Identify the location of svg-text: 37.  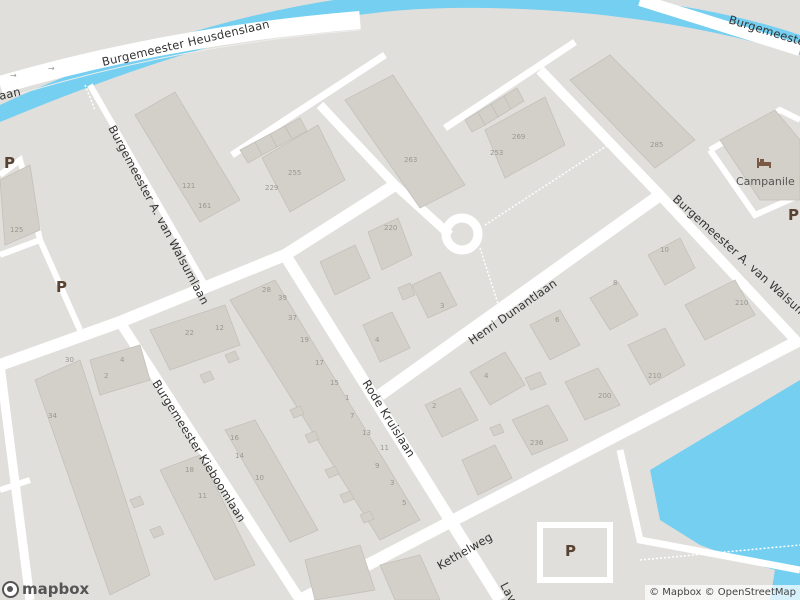
(292, 318).